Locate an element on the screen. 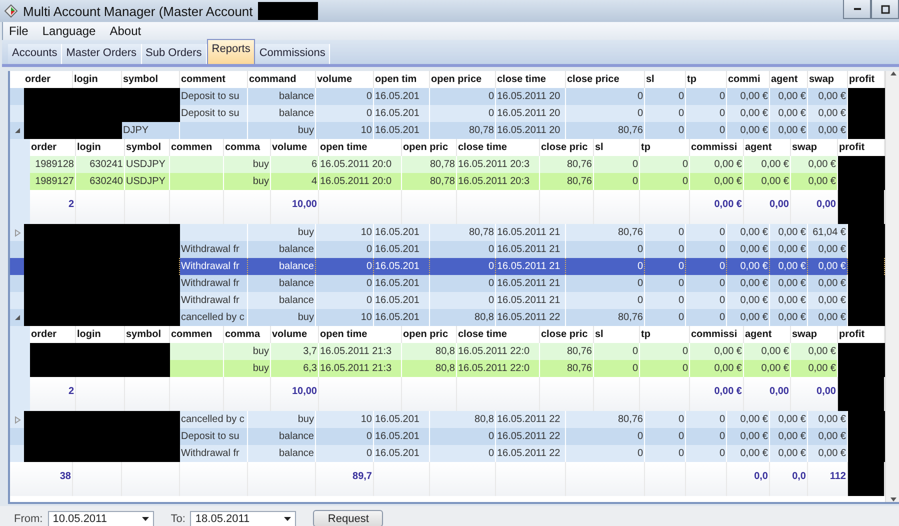 This screenshot has height=526, width=899. tab: Accounts is located at coordinates (35, 54).